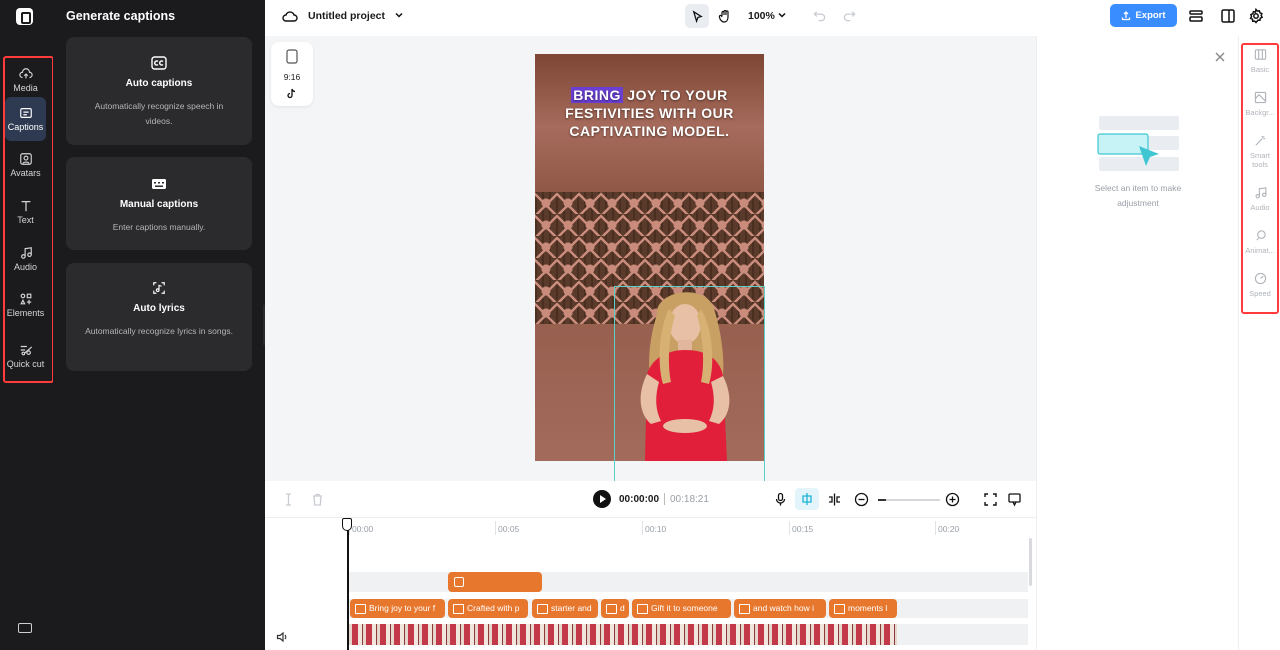 The width and height of the screenshot is (1280, 650). Describe the element at coordinates (288, 499) in the screenshot. I see `split-icon` at that location.